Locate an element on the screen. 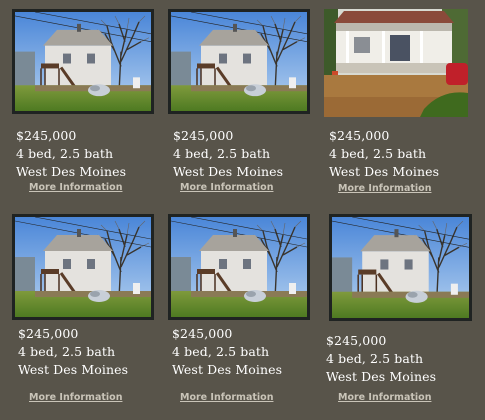 Image resolution: width=485 pixels, height=420 pixels. house-photo-porch is located at coordinates (396, 63).